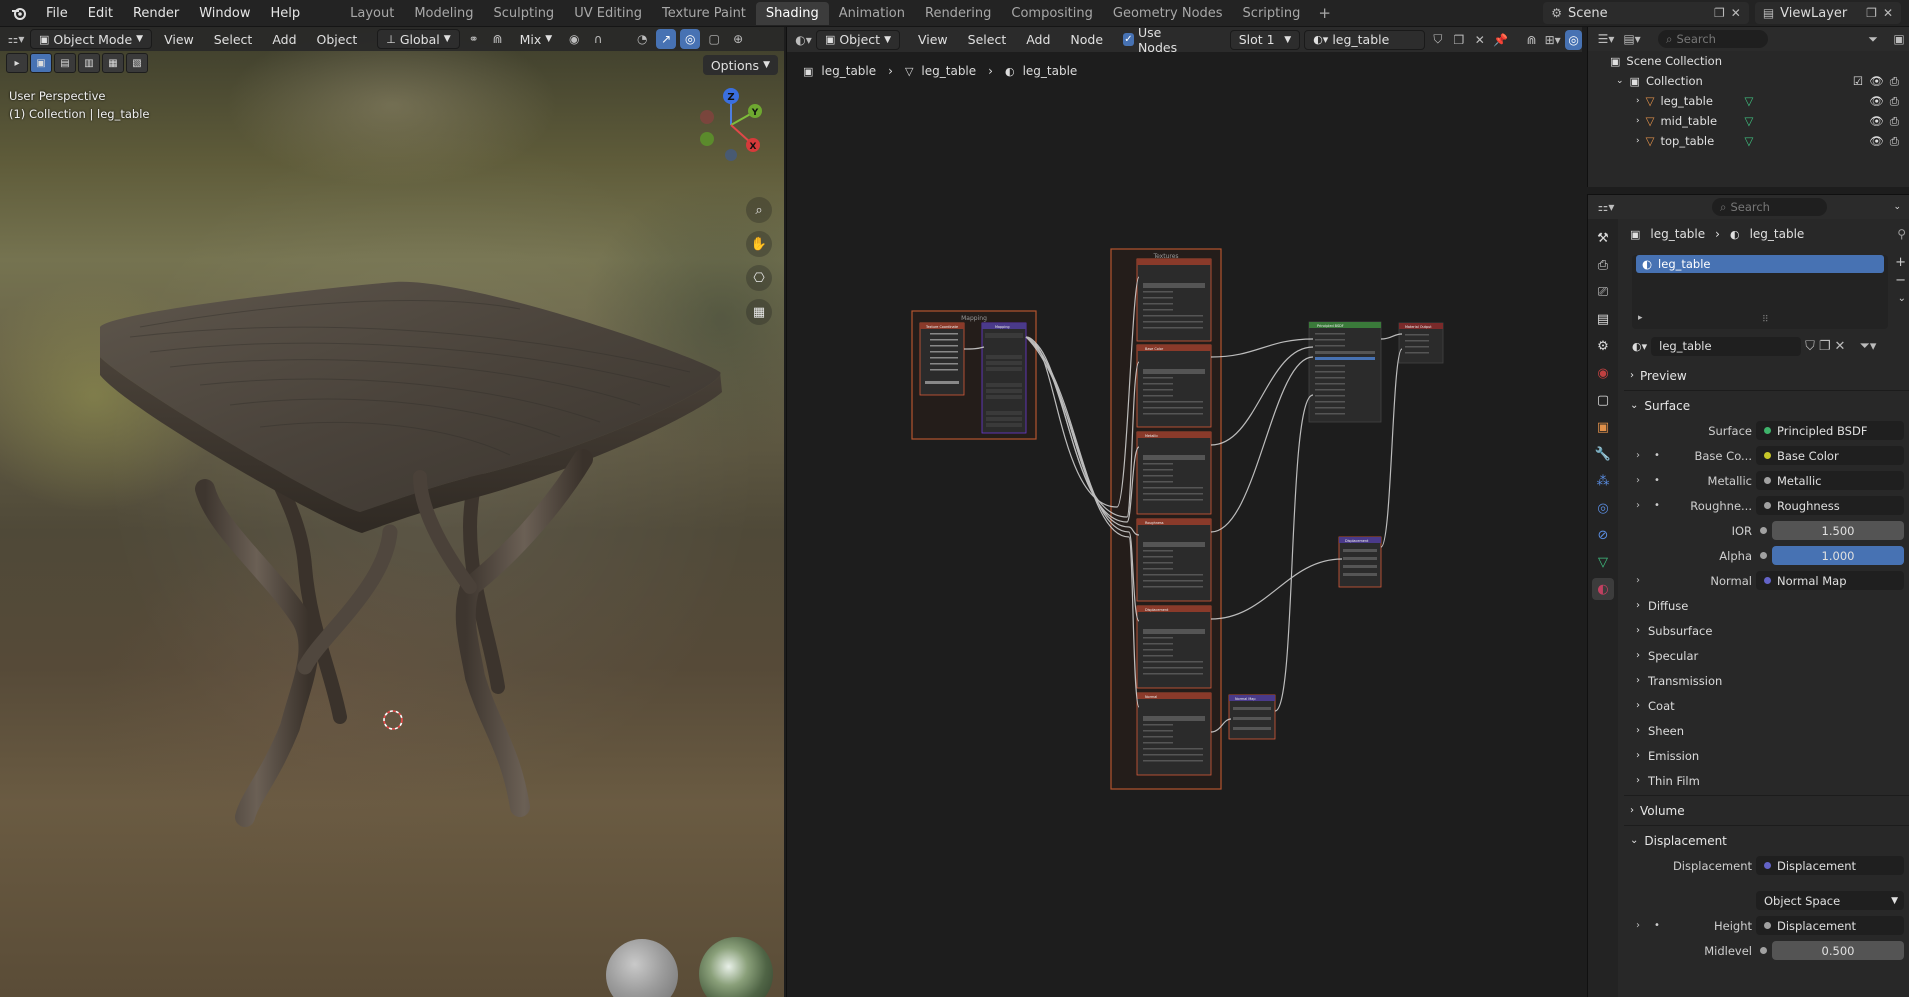 The image size is (1909, 997). I want to click on data-tab-icon: ▽, so click(1603, 562).